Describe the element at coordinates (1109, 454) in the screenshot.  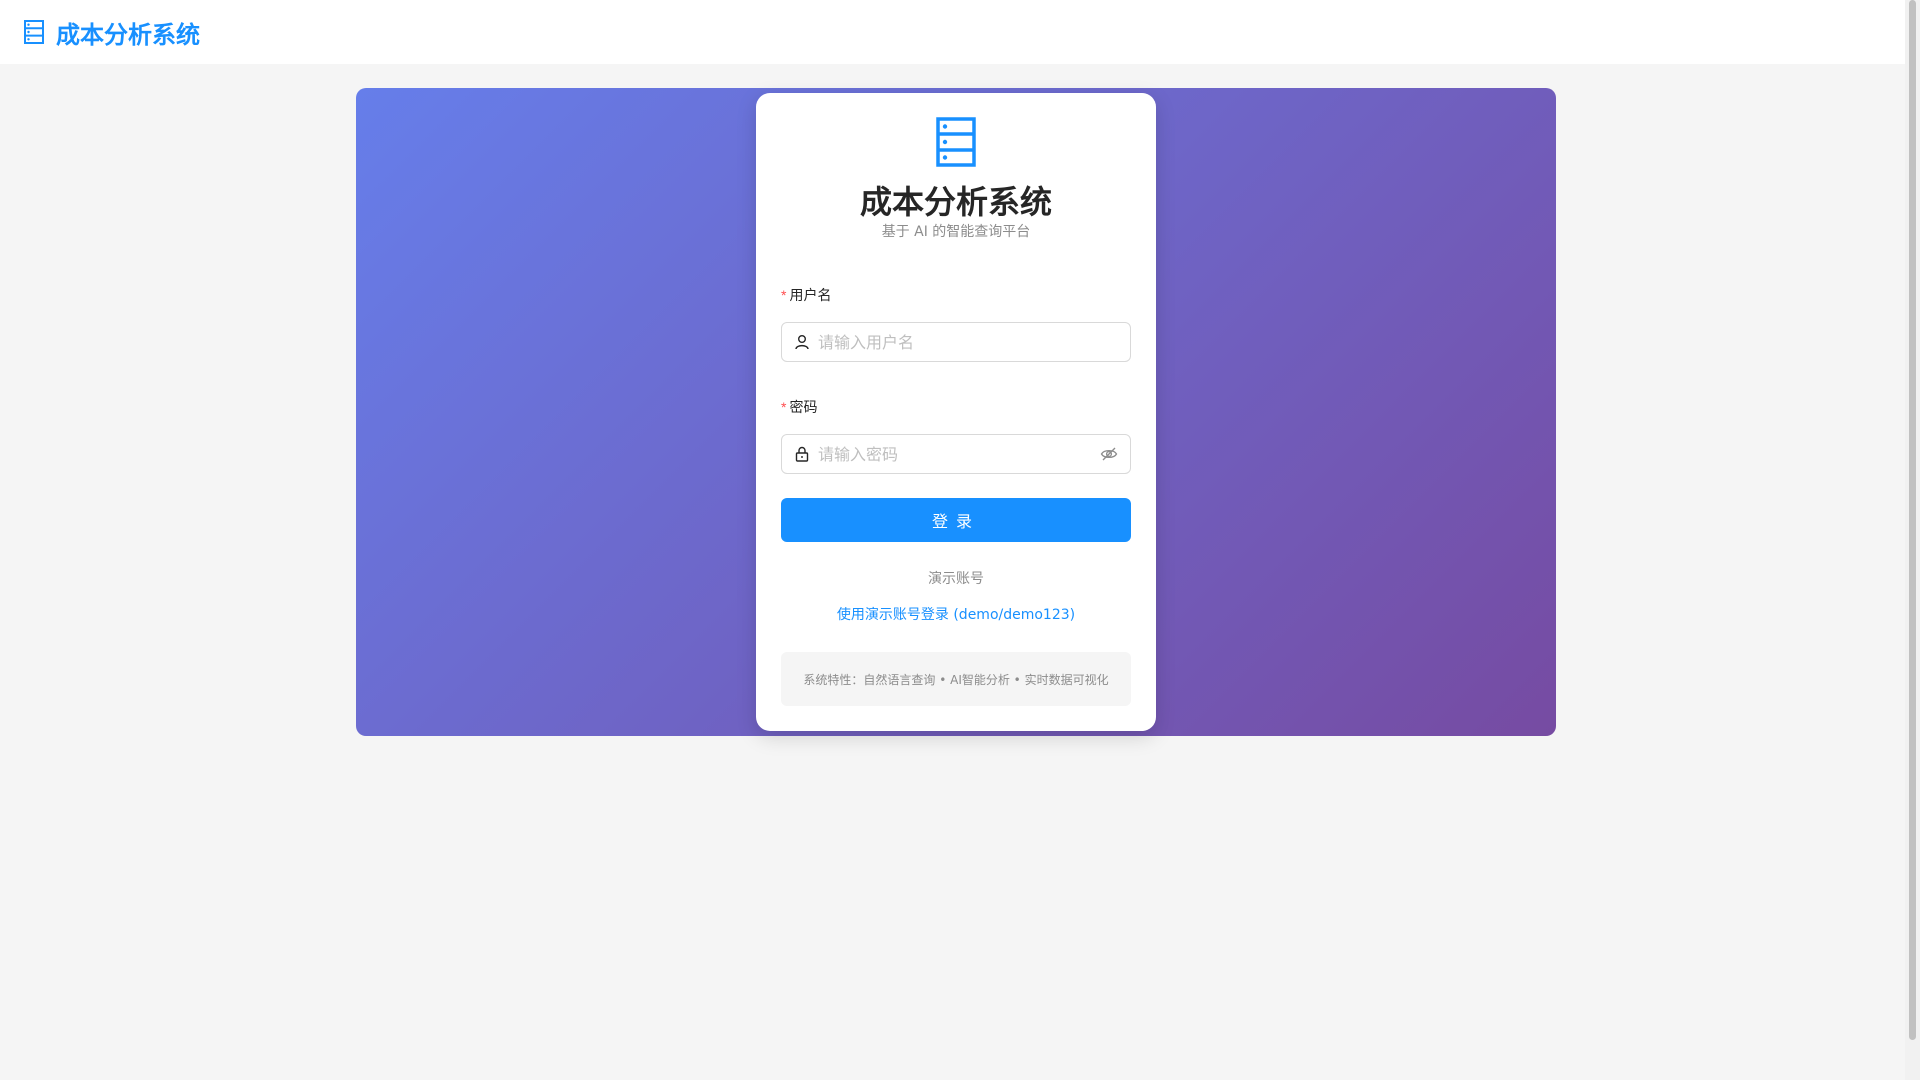
I see `eye-invisible-icon` at that location.